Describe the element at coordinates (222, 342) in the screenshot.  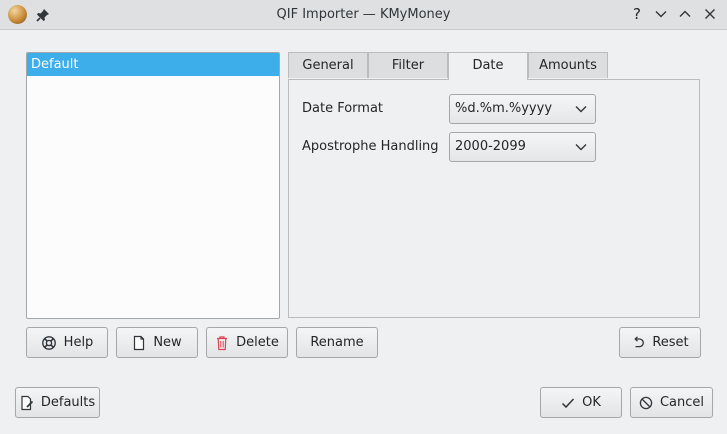
I see `trash-icon` at that location.